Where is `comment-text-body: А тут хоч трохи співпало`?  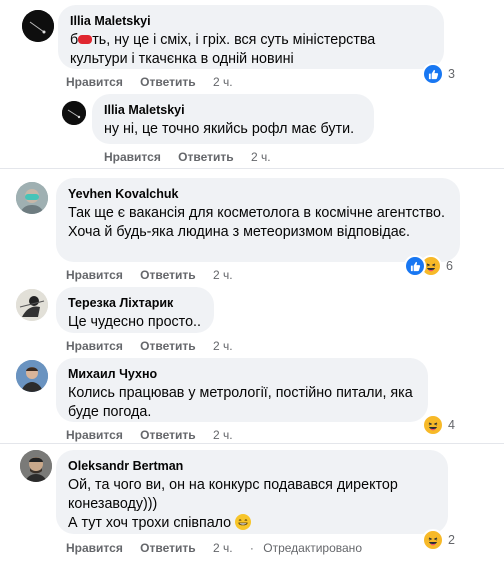
comment-text-body: А тут хоч трохи співпало is located at coordinates (150, 523).